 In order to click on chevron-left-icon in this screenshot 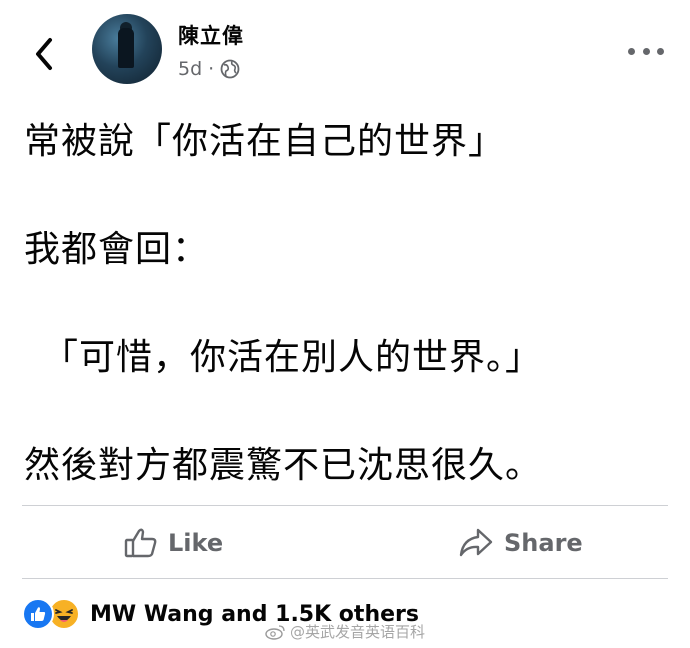, I will do `click(44, 54)`.